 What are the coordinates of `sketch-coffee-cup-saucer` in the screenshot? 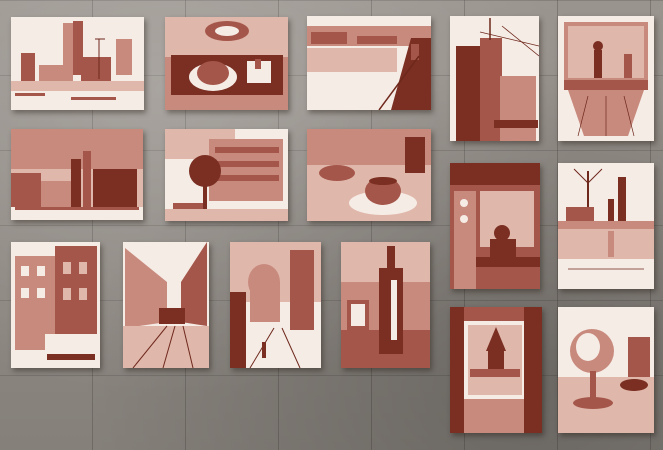 It's located at (369, 175).